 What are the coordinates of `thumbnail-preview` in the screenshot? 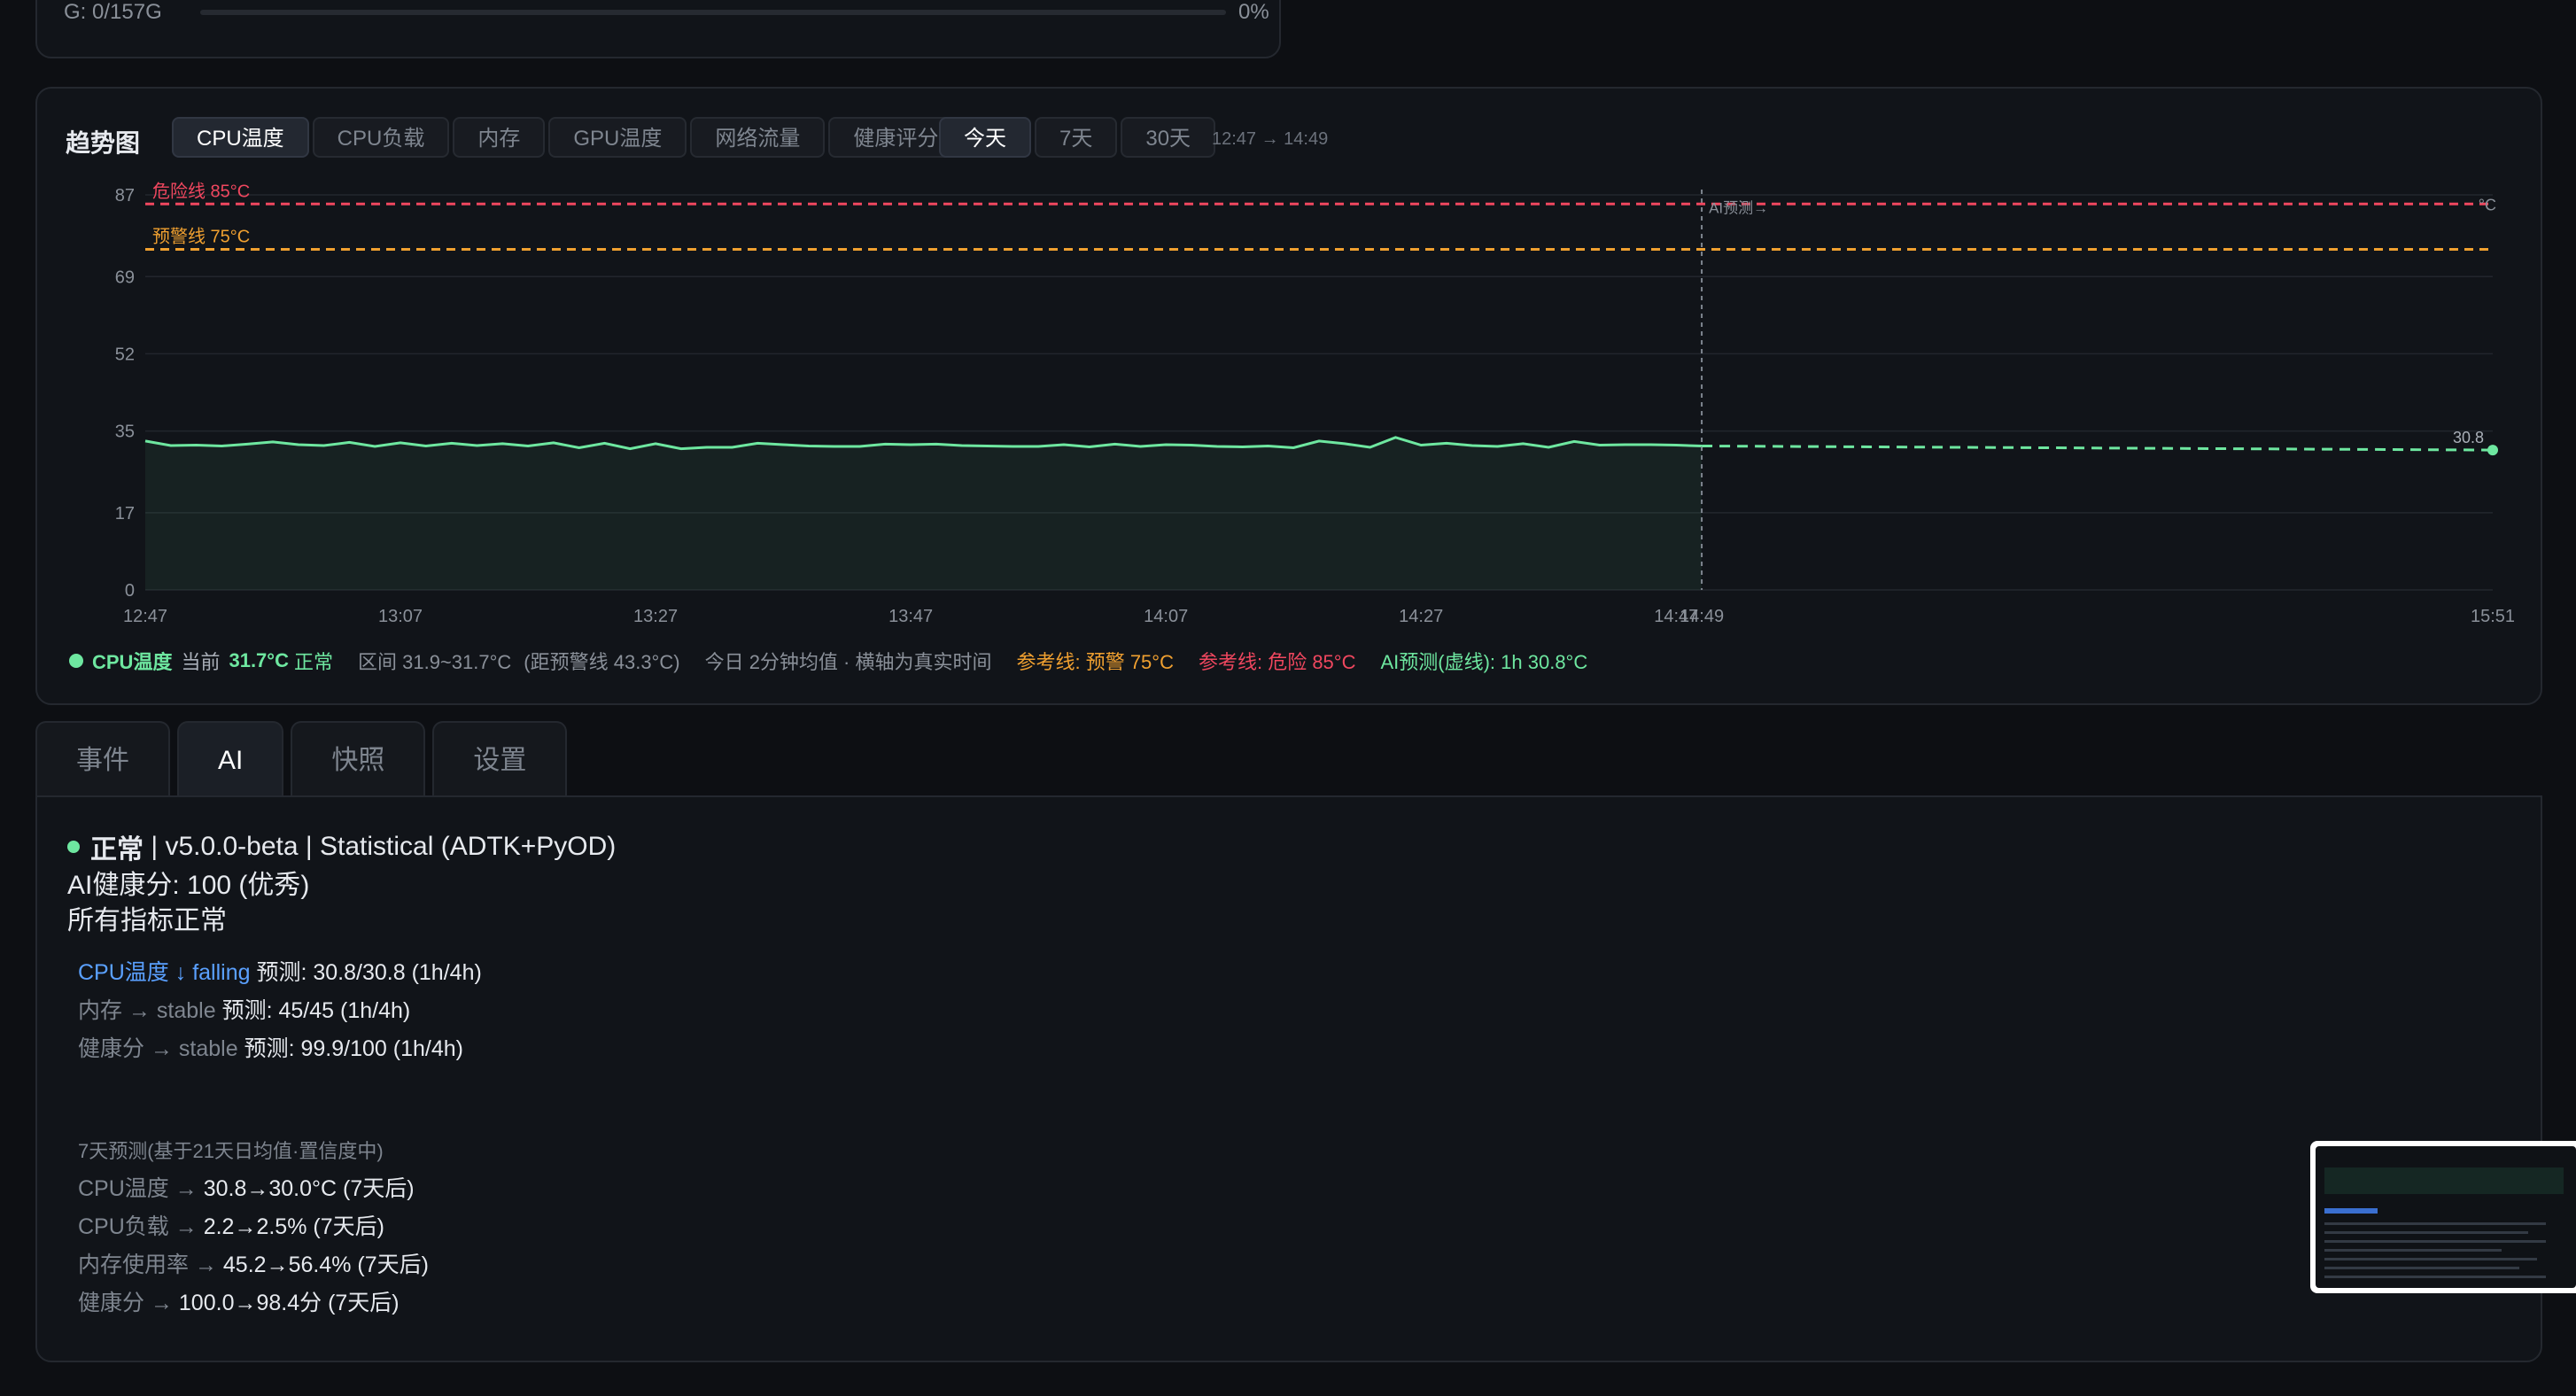 It's located at (2446, 1217).